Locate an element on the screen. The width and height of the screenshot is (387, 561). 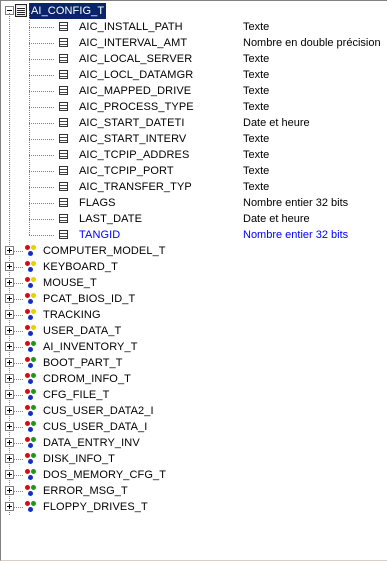
relation-row: CUS_USER_DATA2_I is located at coordinates (193, 411).